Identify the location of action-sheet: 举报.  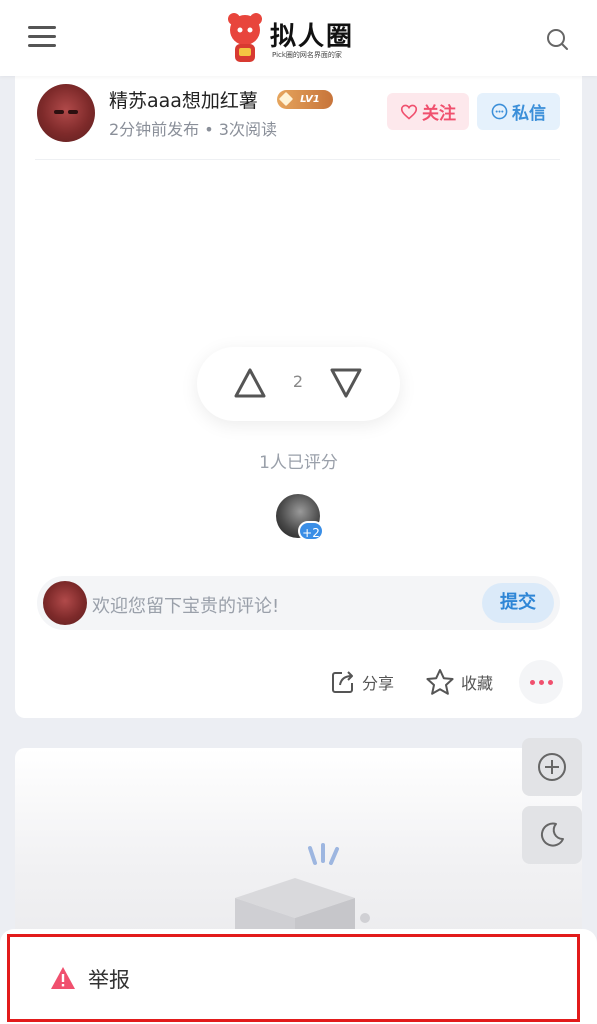
(298, 976).